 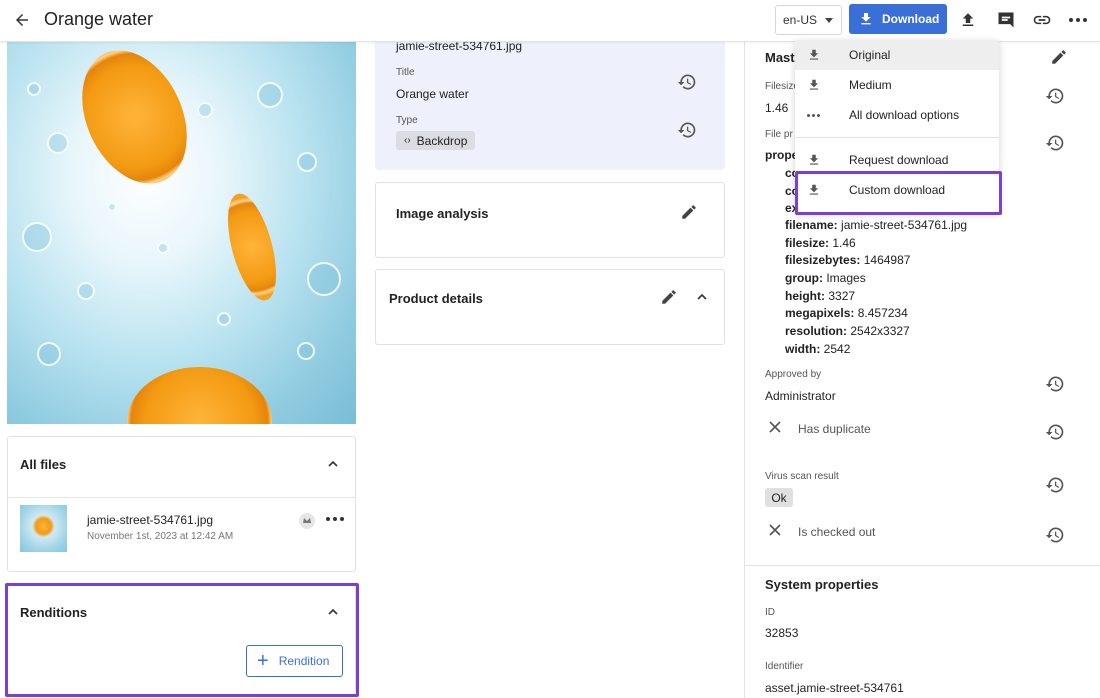 I want to click on id-label: ID, so click(x=770, y=612).